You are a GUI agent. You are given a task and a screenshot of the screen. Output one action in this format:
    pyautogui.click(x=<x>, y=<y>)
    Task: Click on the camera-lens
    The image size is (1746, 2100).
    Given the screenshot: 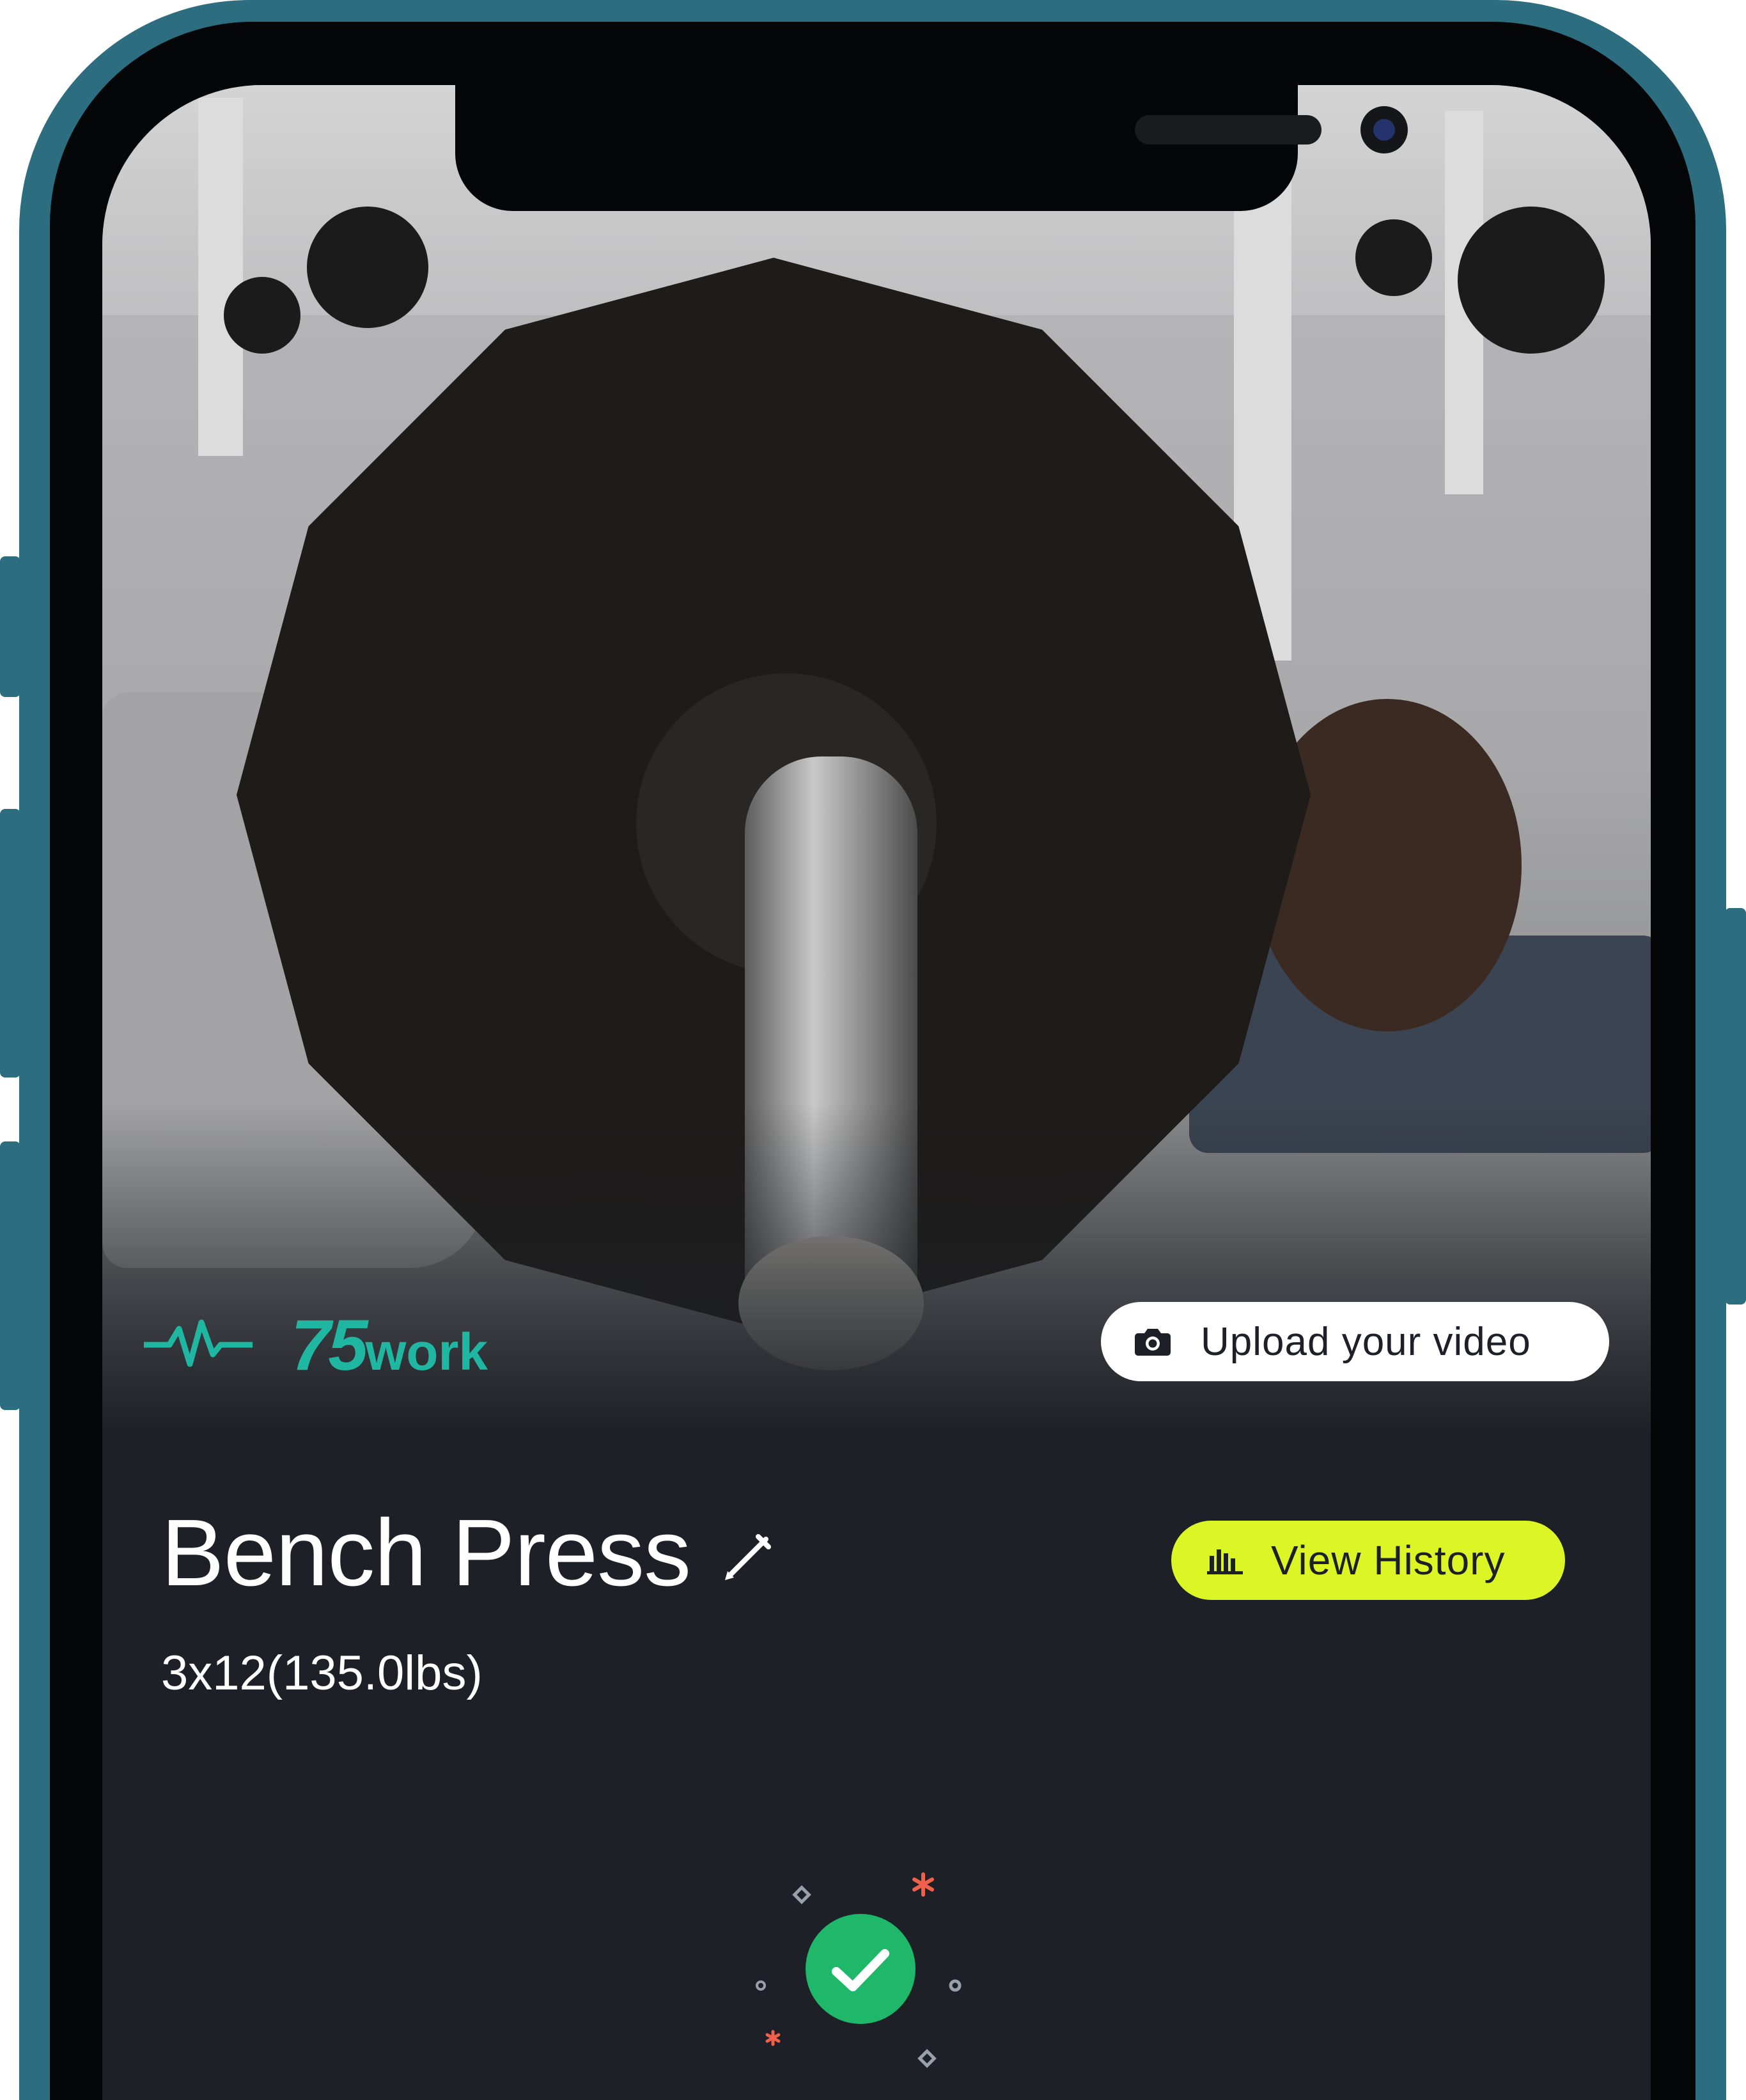 What is the action you would take?
    pyautogui.click(x=1384, y=130)
    